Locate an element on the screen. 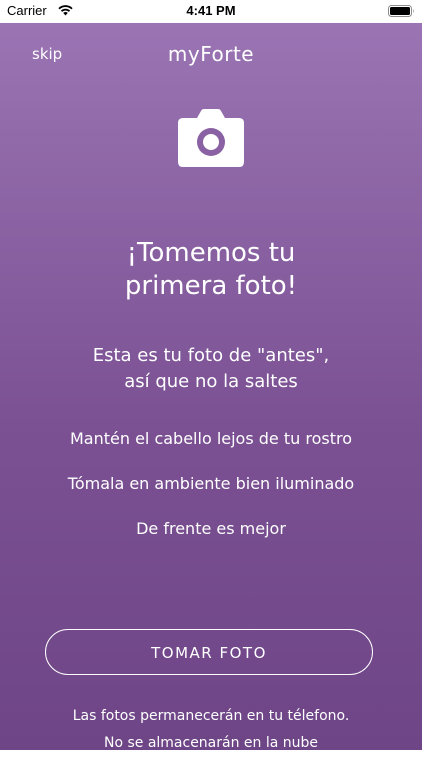  battery-icon is located at coordinates (401, 11).